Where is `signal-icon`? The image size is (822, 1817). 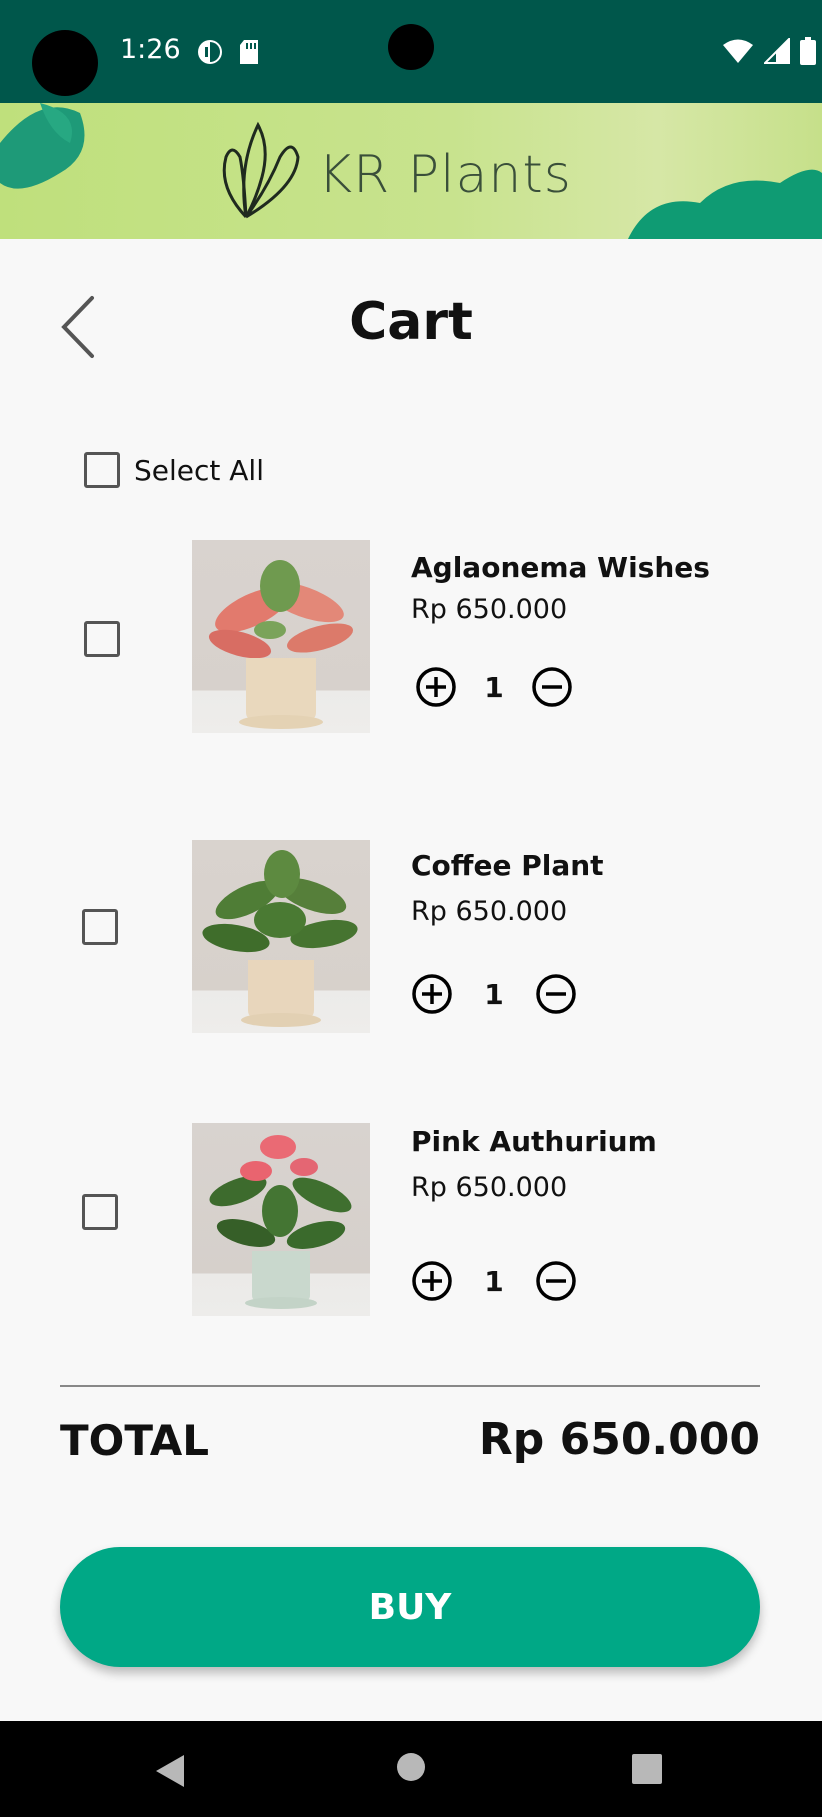
signal-icon is located at coordinates (777, 51).